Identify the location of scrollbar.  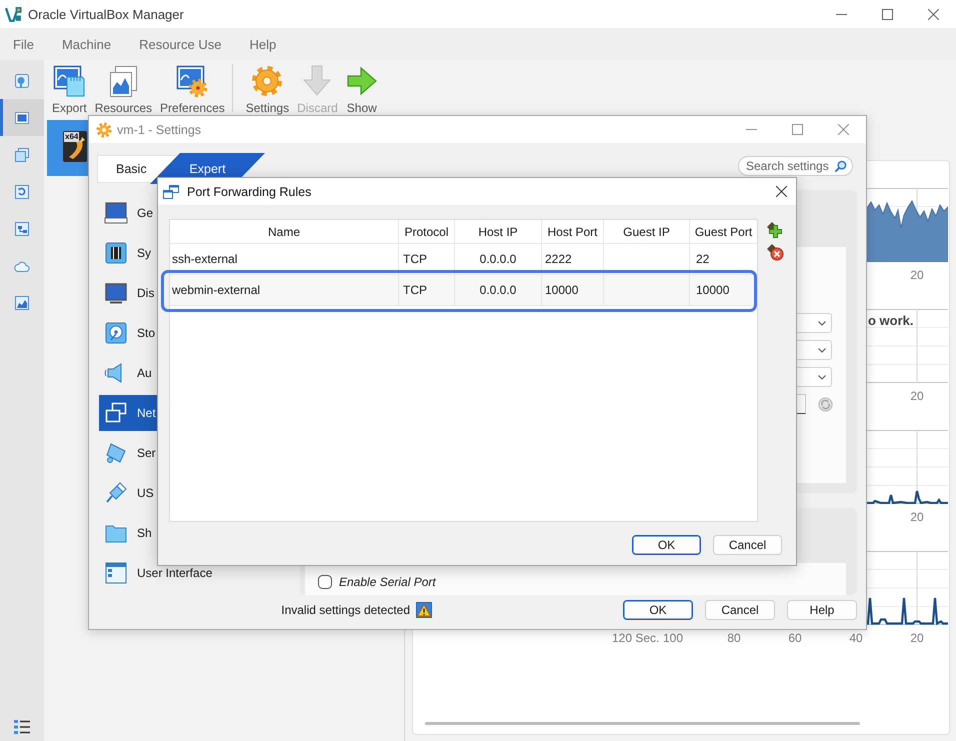
(642, 723).